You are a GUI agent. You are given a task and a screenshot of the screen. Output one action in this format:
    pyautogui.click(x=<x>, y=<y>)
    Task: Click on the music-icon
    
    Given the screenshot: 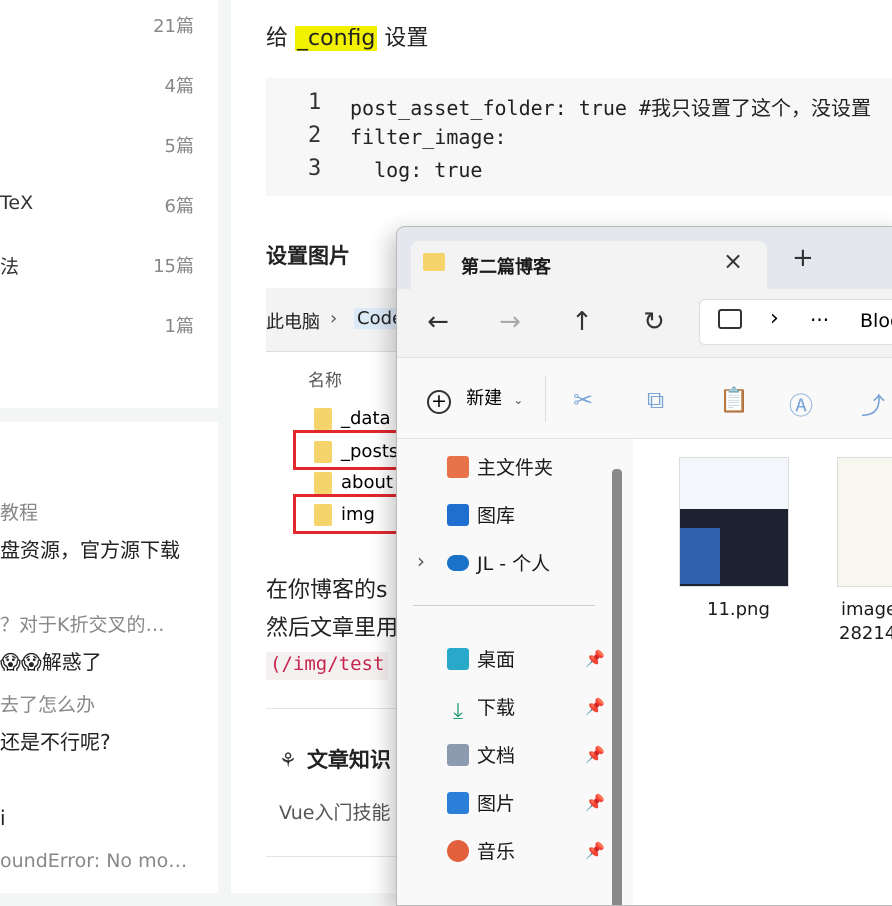 What is the action you would take?
    pyautogui.click(x=458, y=851)
    